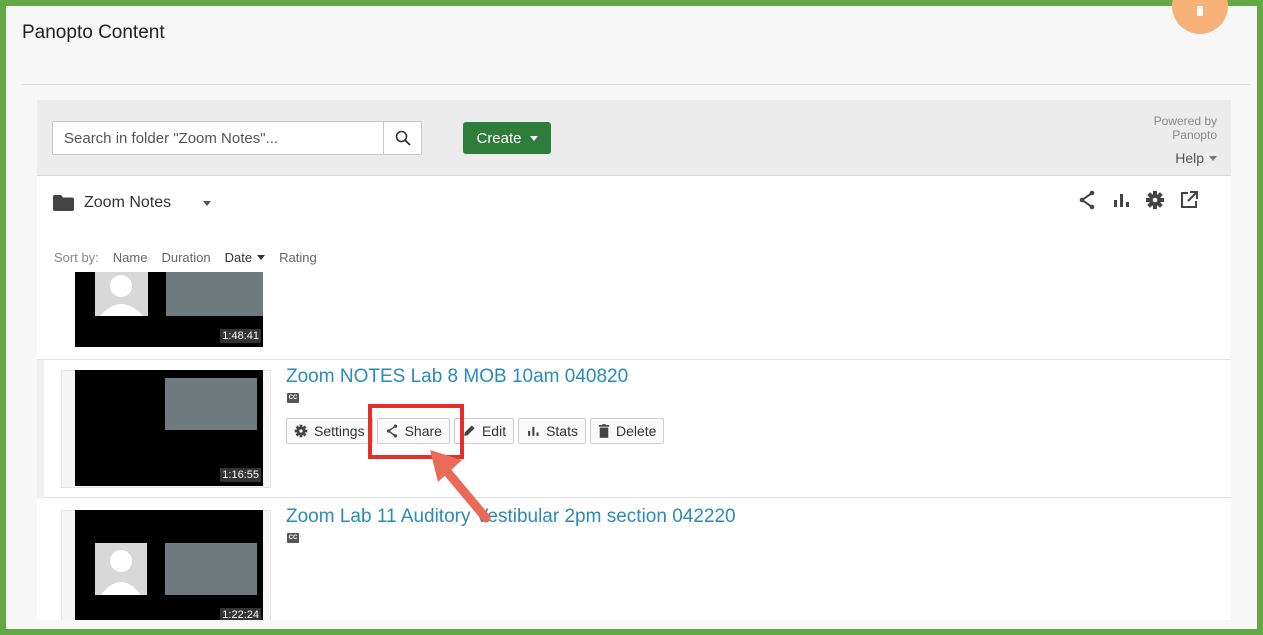 This screenshot has width=1263, height=635. I want to click on help-label: Help, so click(1189, 158).